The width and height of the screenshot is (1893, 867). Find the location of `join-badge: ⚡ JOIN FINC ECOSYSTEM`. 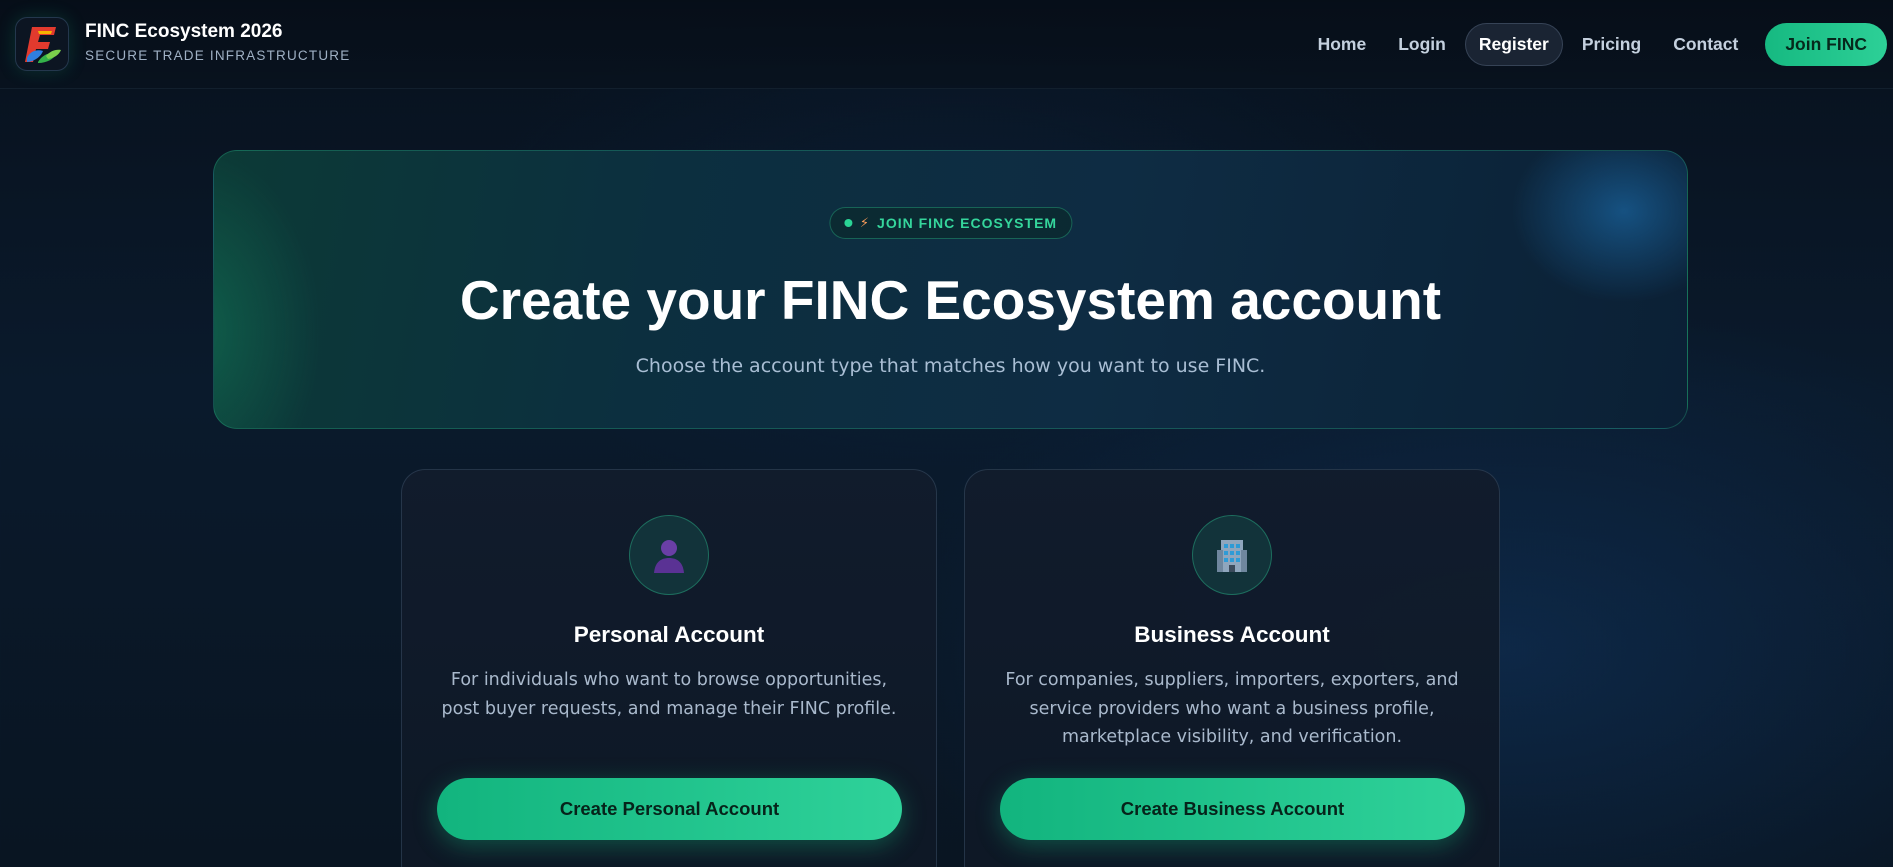

join-badge: ⚡ JOIN FINC ECOSYSTEM is located at coordinates (950, 223).